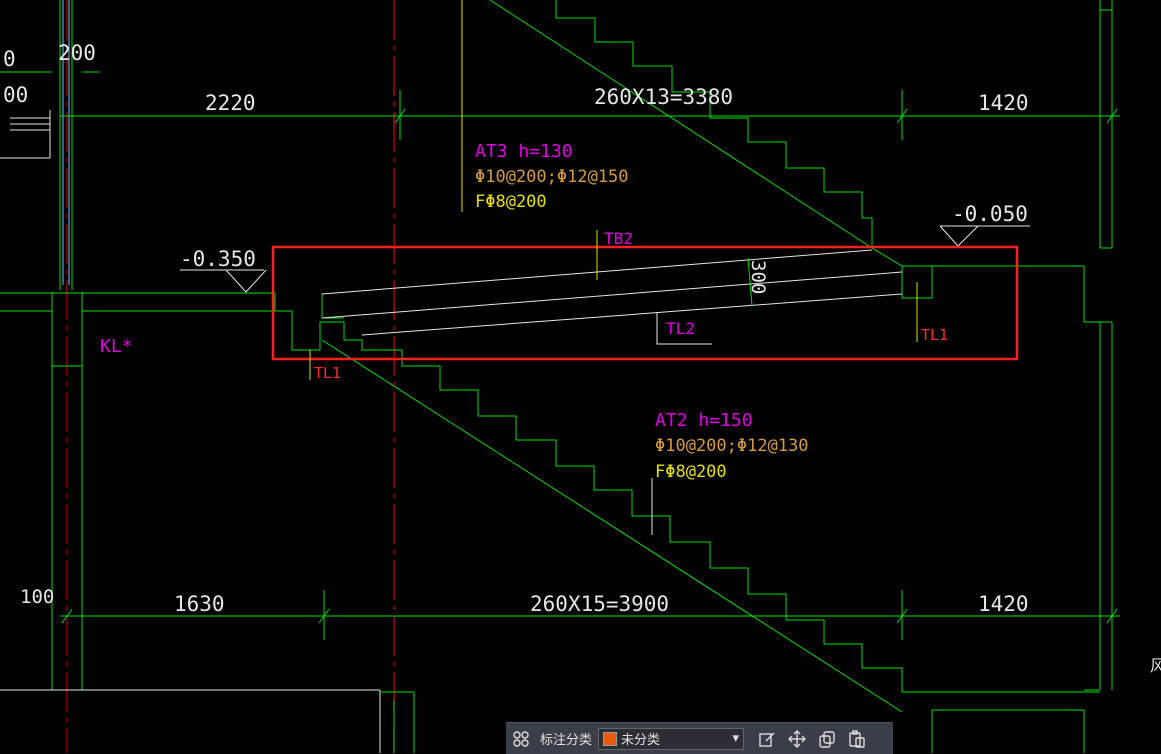  Describe the element at coordinates (857, 739) in the screenshot. I see `paste-icon` at that location.